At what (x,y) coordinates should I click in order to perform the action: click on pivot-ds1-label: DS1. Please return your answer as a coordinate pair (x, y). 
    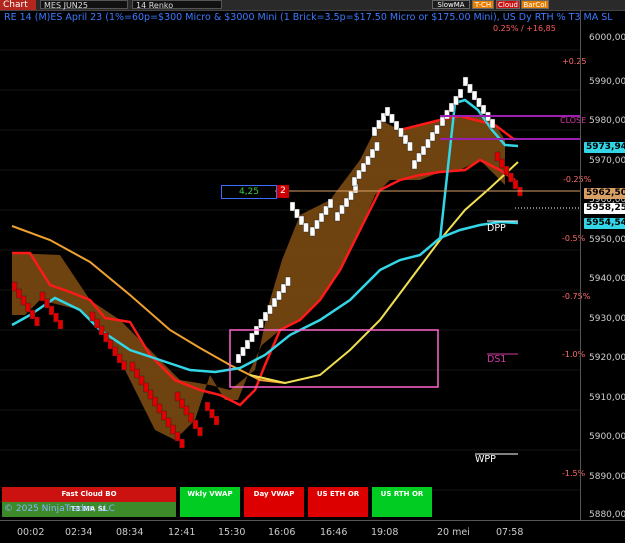
    Looking at the image, I should click on (497, 359).